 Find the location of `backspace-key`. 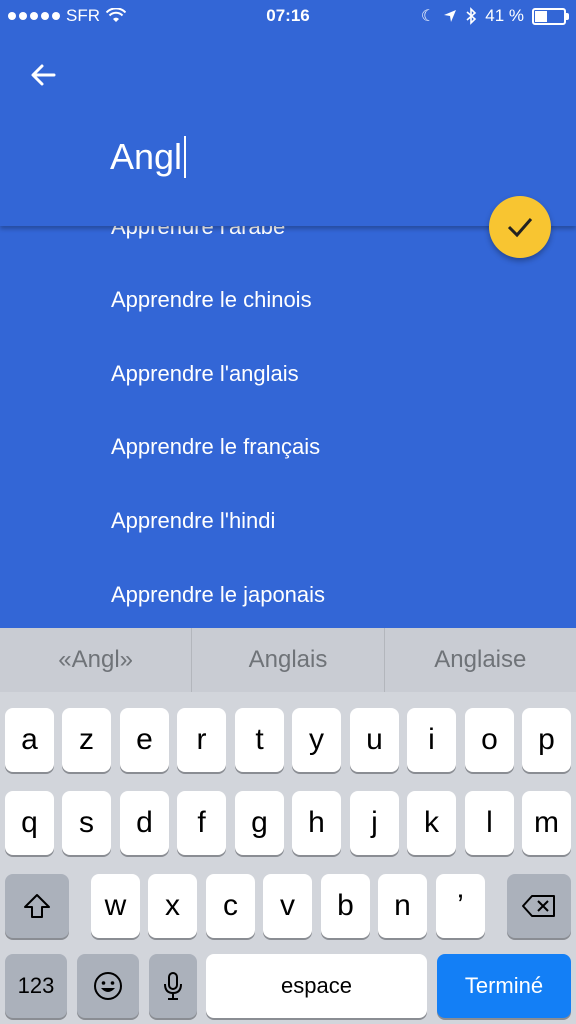

backspace-key is located at coordinates (539, 906).